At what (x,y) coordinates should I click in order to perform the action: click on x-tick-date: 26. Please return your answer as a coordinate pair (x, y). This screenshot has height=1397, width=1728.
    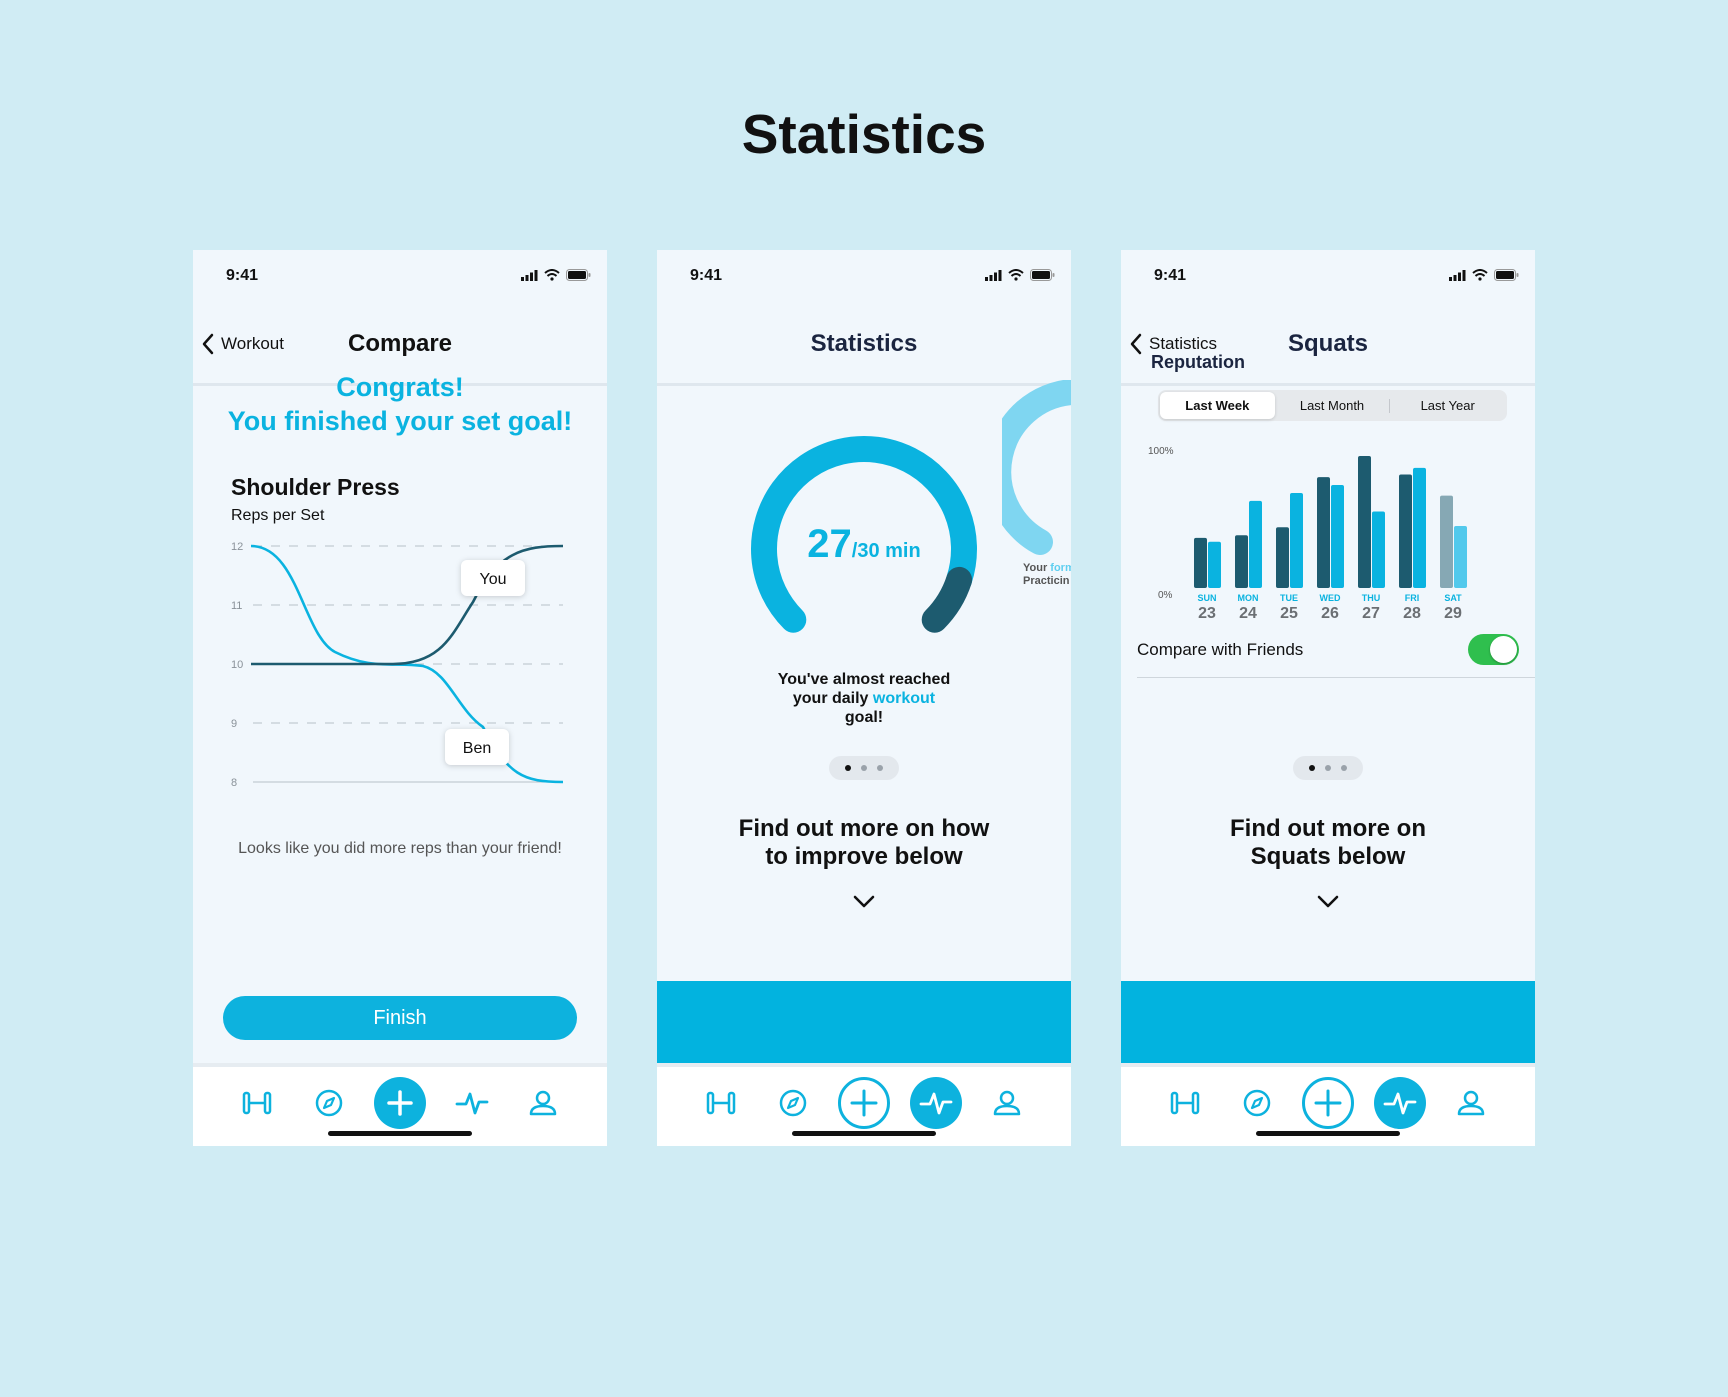
    Looking at the image, I should click on (1330, 613).